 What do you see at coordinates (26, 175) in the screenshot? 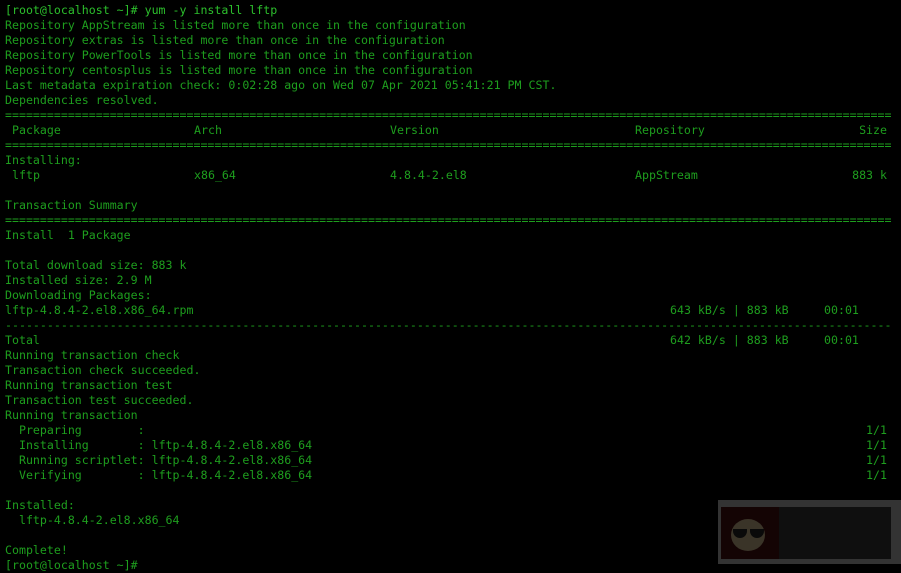
I see `row-package: lftp` at bounding box center [26, 175].